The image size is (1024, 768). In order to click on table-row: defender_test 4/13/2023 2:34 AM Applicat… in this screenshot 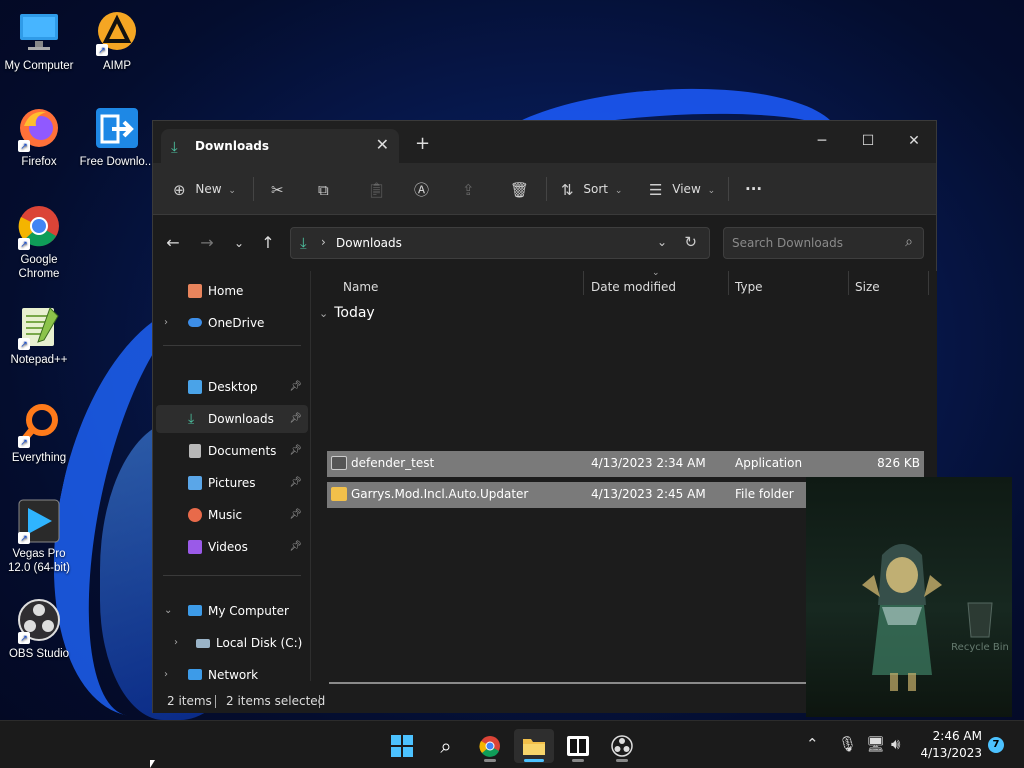, I will do `click(625, 464)`.